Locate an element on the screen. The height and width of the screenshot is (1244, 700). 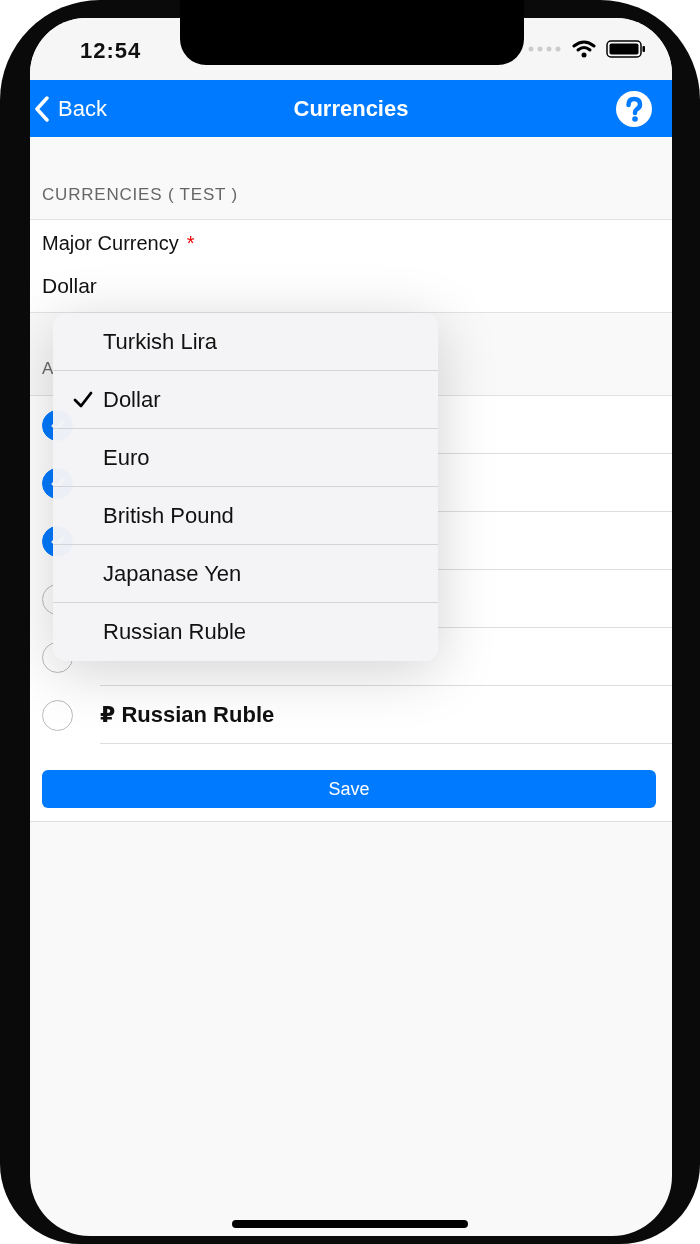
chevron-left-icon is located at coordinates (42, 108).